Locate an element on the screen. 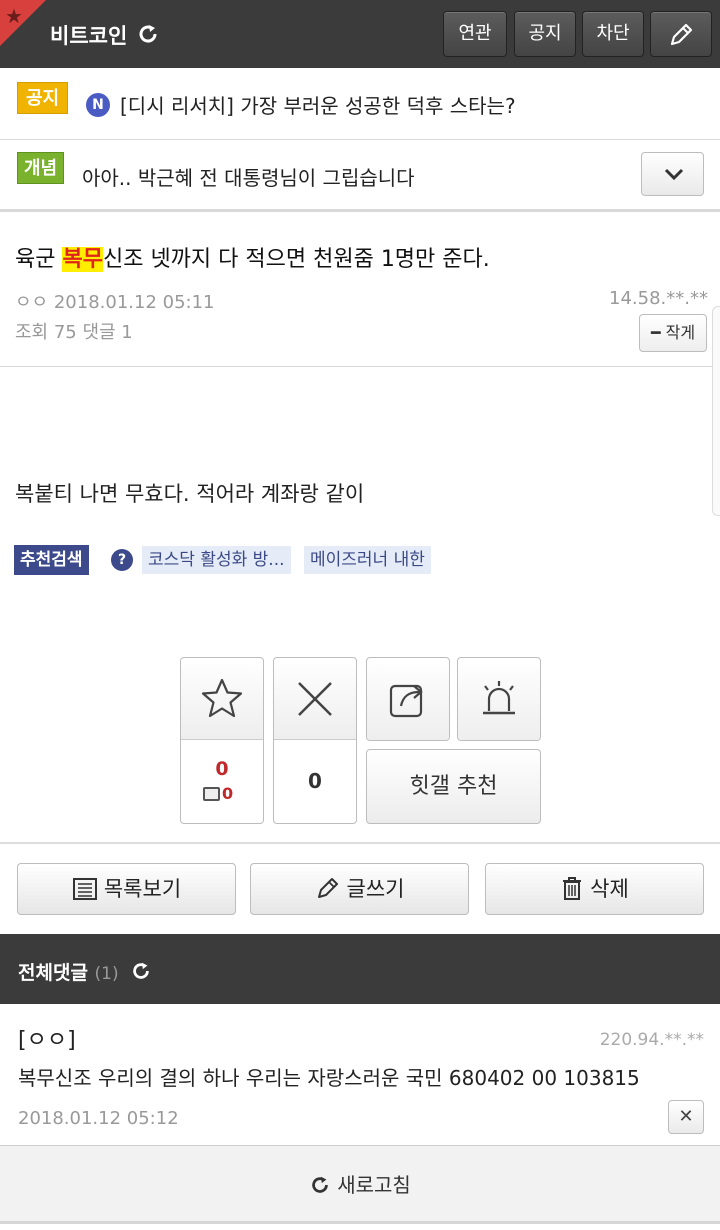 This screenshot has width=720, height=1230. write-button is located at coordinates (681, 34).